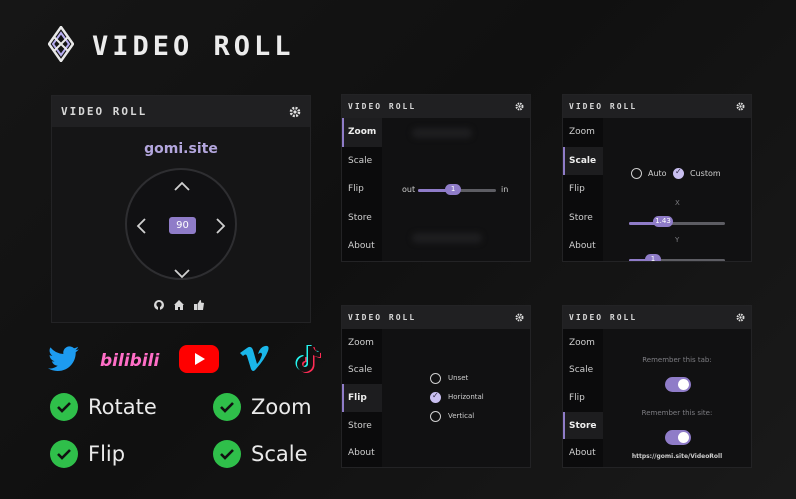 Image resolution: width=796 pixels, height=499 pixels. I want to click on horizontal-label: Horizontal, so click(466, 397).